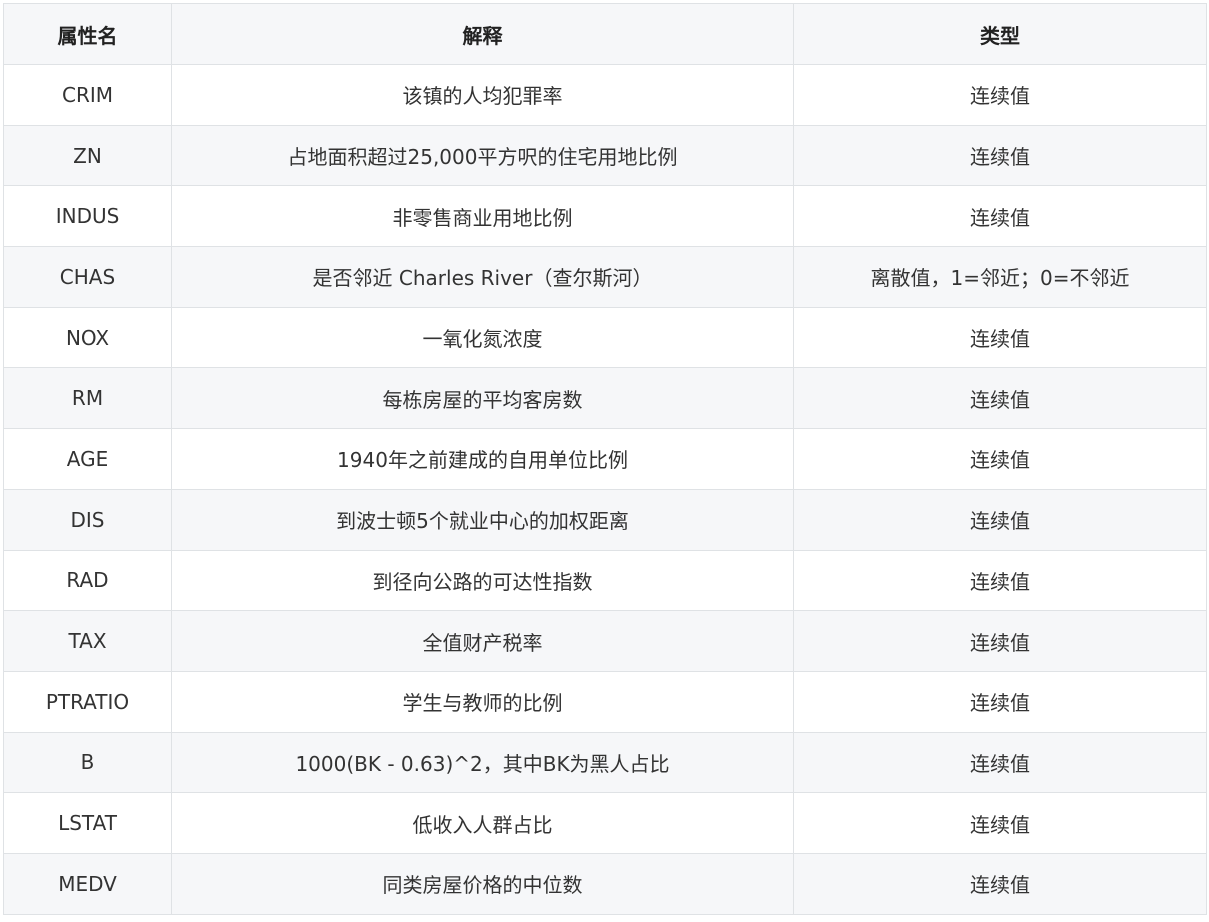 This screenshot has width=1209, height=922. I want to click on cell-explanation: 该镇的人均犯罪率, so click(482, 95).